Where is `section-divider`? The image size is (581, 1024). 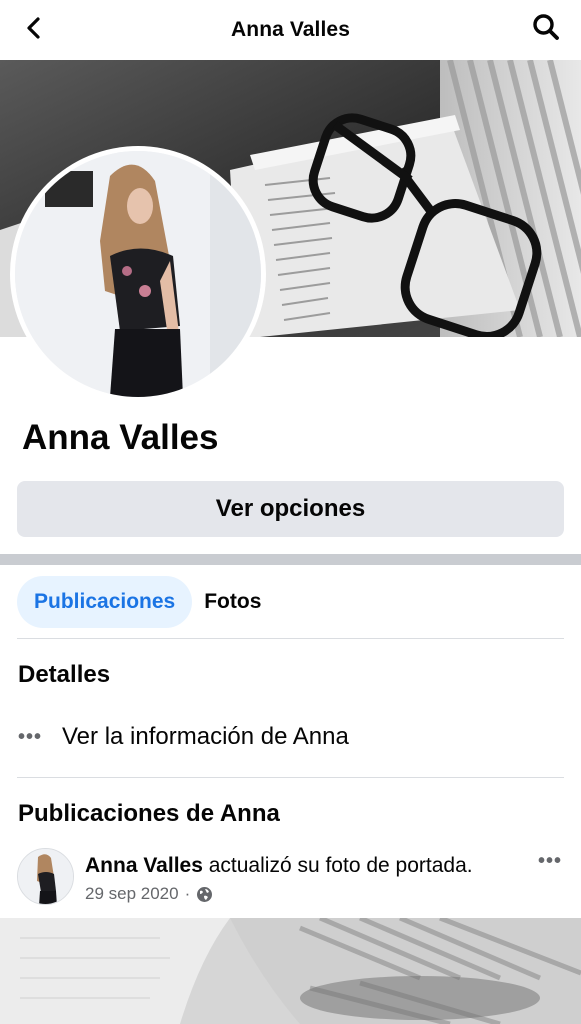 section-divider is located at coordinates (290, 559).